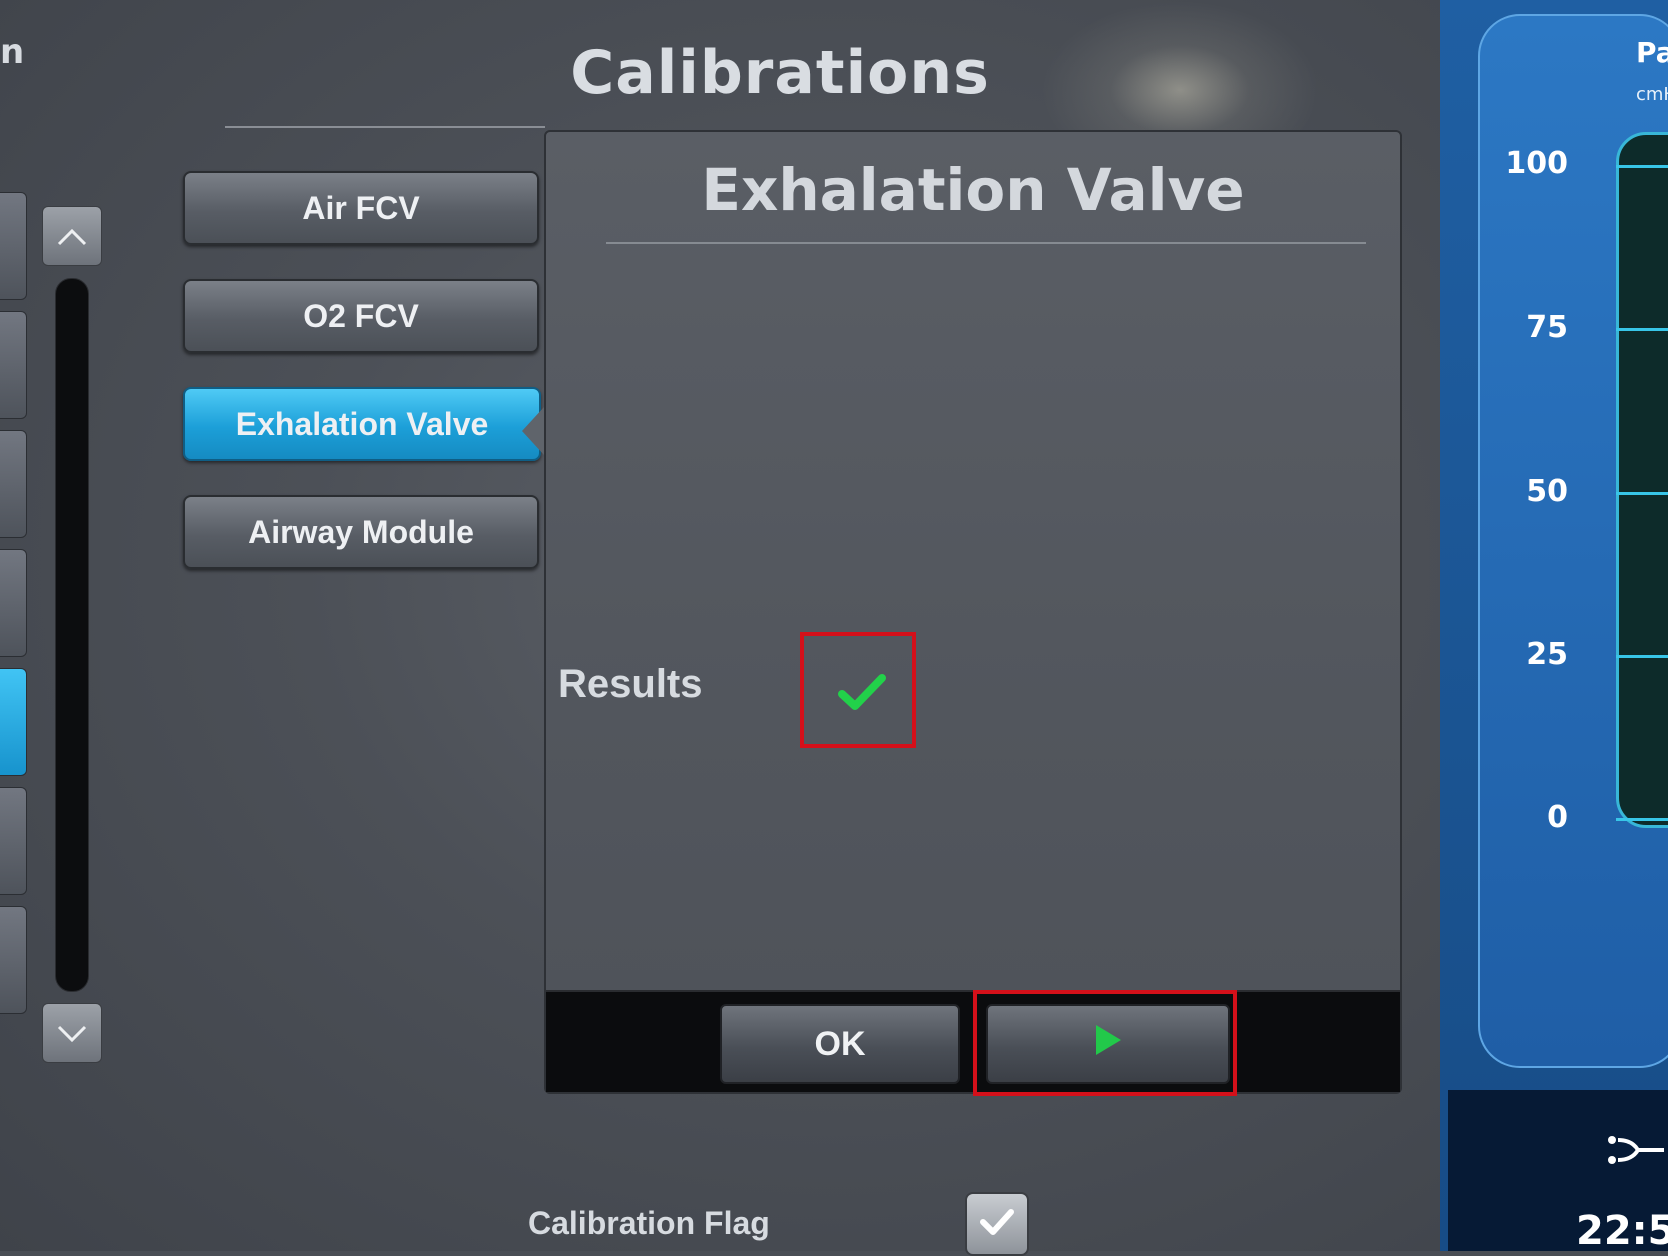  Describe the element at coordinates (780, 73) in the screenshot. I see `page-title: Calibrations` at that location.